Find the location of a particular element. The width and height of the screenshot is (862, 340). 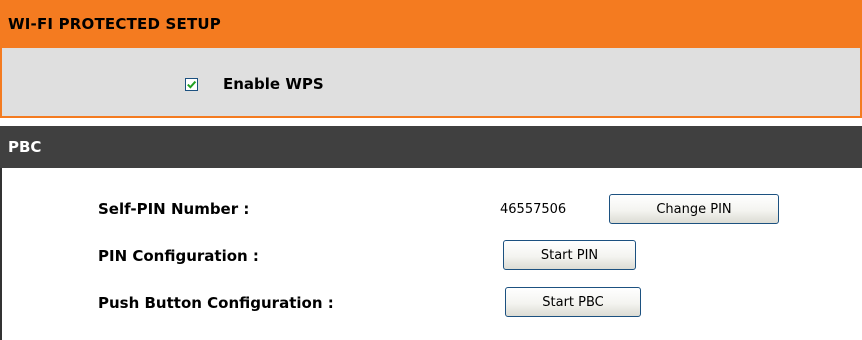

wps-section-header: WI-FI PROTECTED SETUP is located at coordinates (431, 24).